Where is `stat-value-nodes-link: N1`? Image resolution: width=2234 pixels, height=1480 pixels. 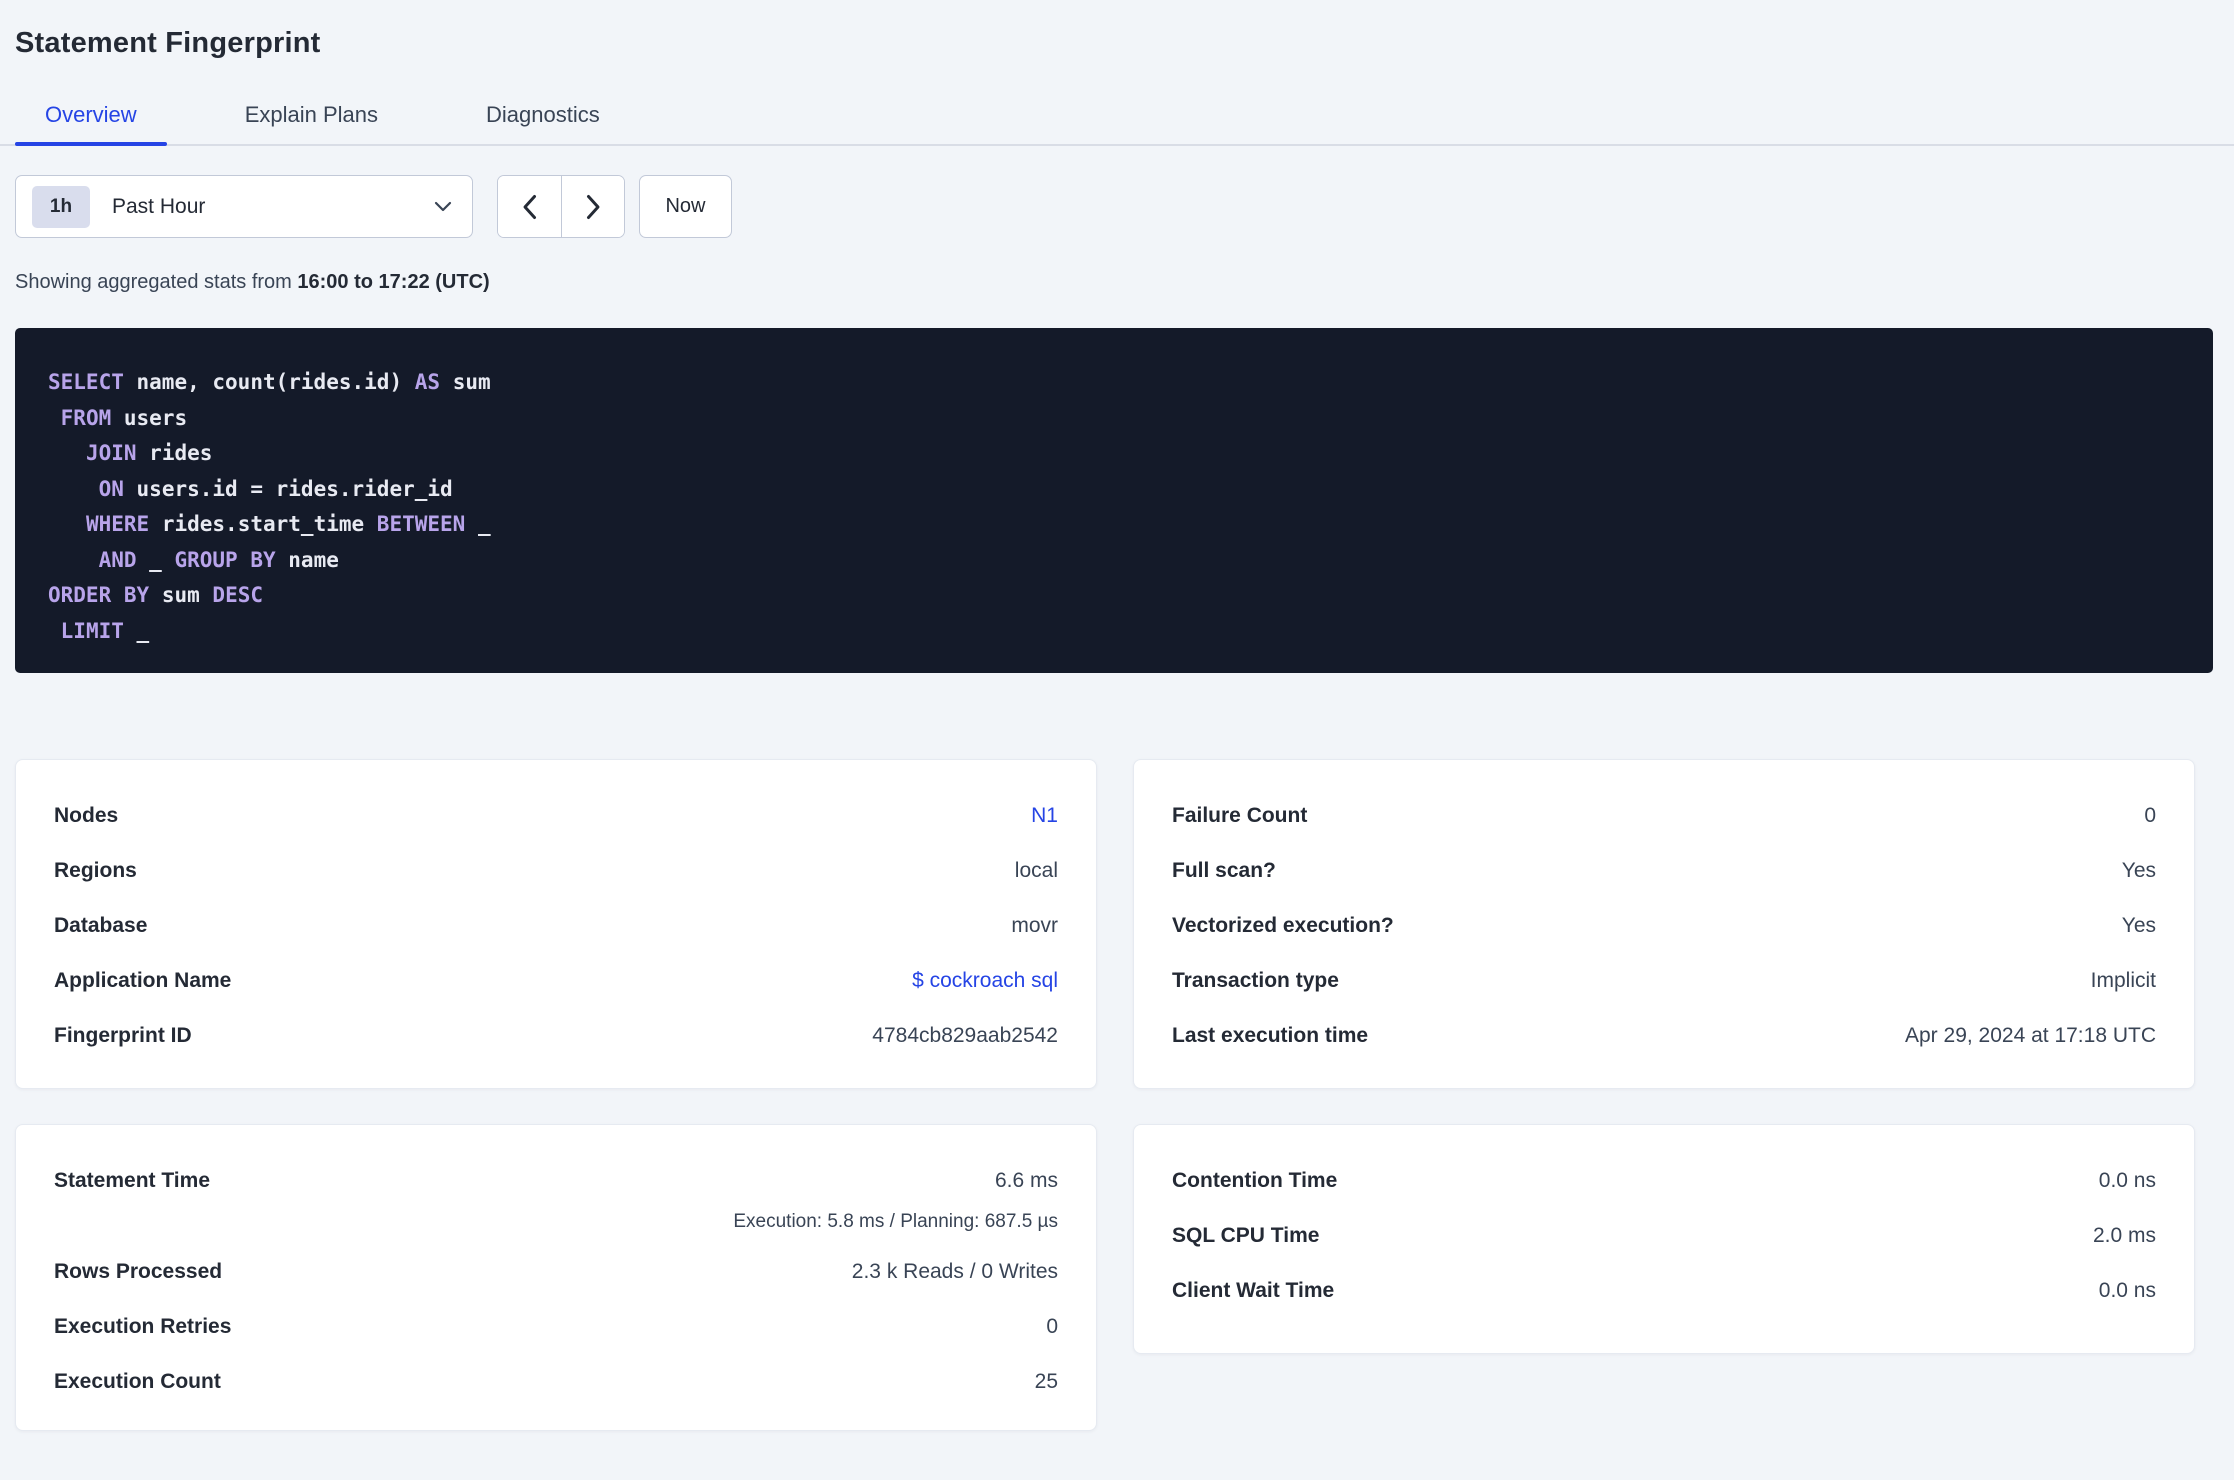 stat-value-nodes-link: N1 is located at coordinates (1044, 816).